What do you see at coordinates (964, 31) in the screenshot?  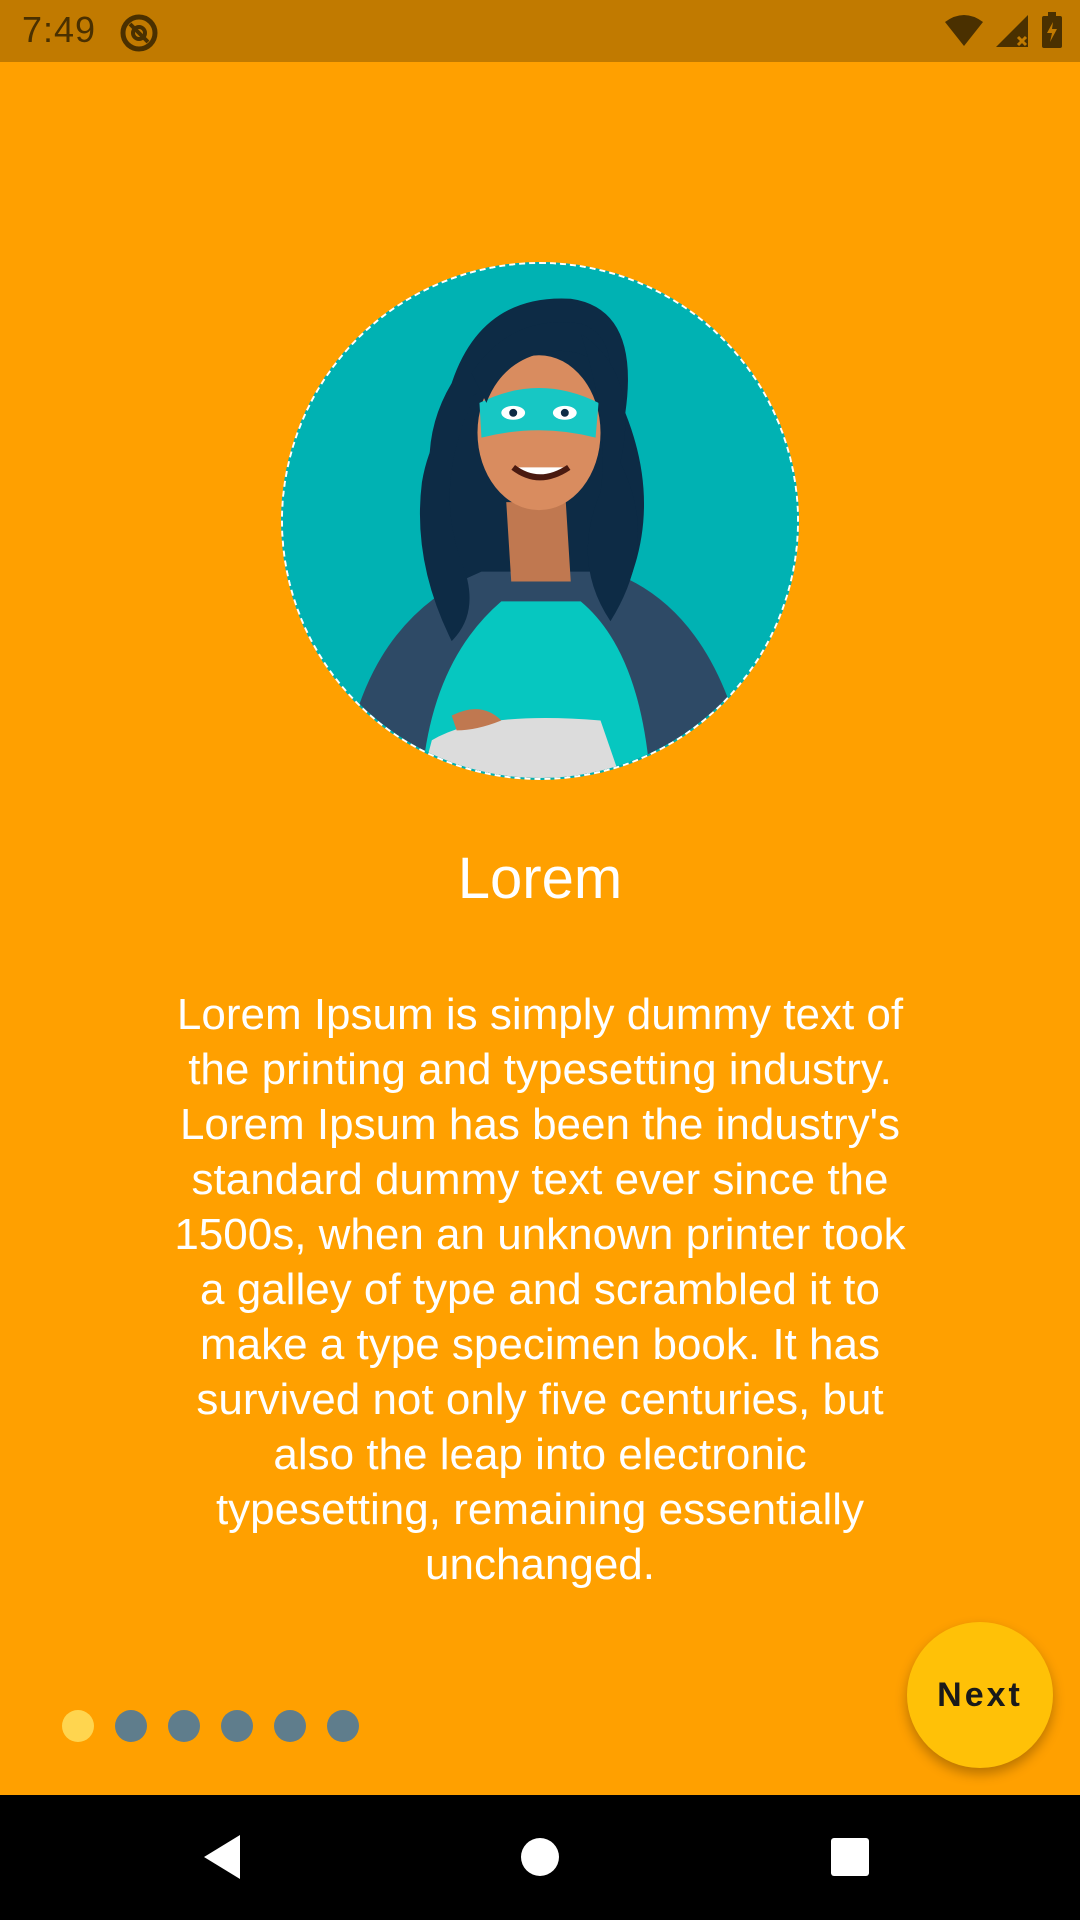 I see `wifi-icon` at bounding box center [964, 31].